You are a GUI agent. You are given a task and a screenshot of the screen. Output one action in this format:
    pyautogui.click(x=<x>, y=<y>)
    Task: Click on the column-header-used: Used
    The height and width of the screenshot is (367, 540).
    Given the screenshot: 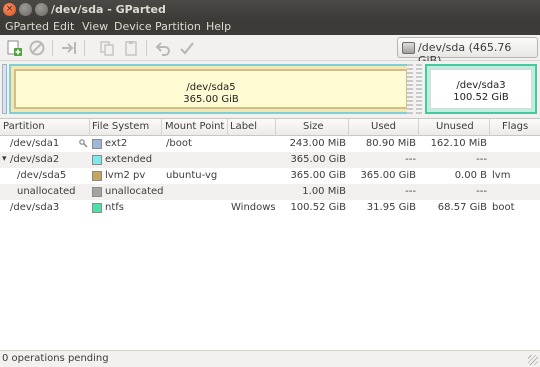 What is the action you would take?
    pyautogui.click(x=383, y=126)
    